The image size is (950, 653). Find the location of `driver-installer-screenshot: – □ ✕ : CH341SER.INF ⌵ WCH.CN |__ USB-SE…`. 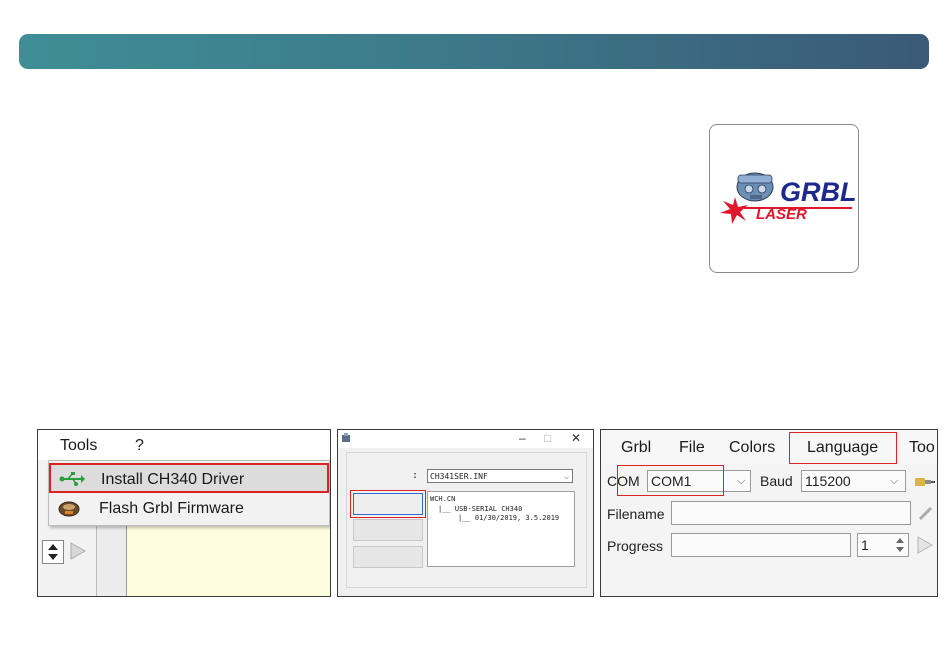

driver-installer-screenshot: – □ ✕ : CH341SER.INF ⌵ WCH.CN |__ USB-SE… is located at coordinates (465, 513).